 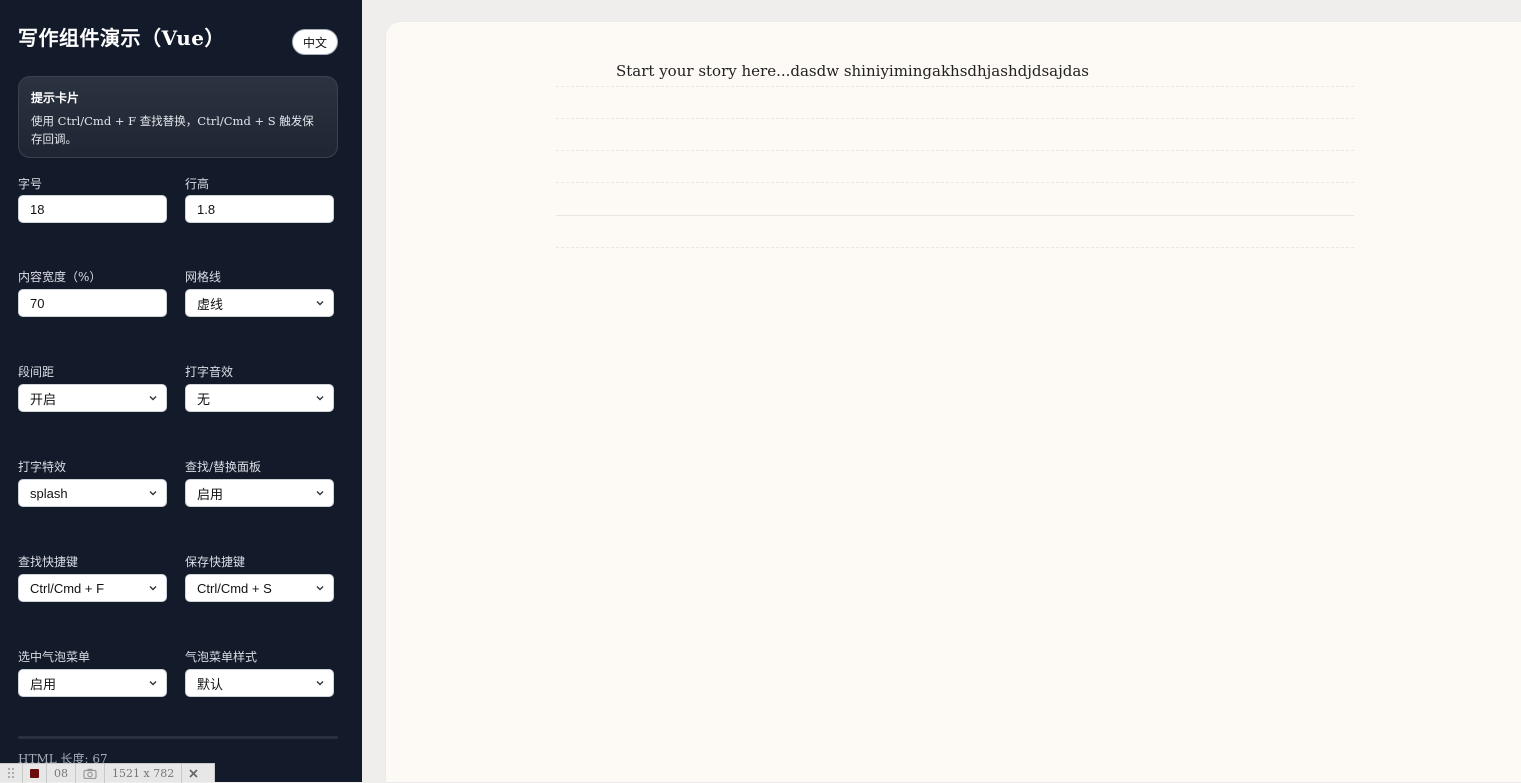 I want to click on close-icon, so click(x=193, y=773).